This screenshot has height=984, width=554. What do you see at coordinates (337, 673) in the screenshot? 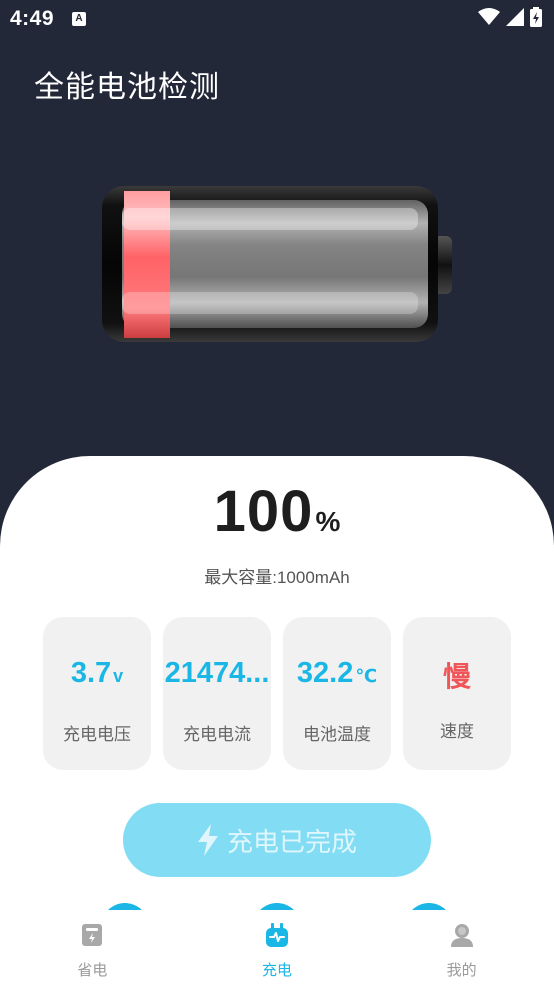
I see `temperature-value: 32.2 ℃` at bounding box center [337, 673].